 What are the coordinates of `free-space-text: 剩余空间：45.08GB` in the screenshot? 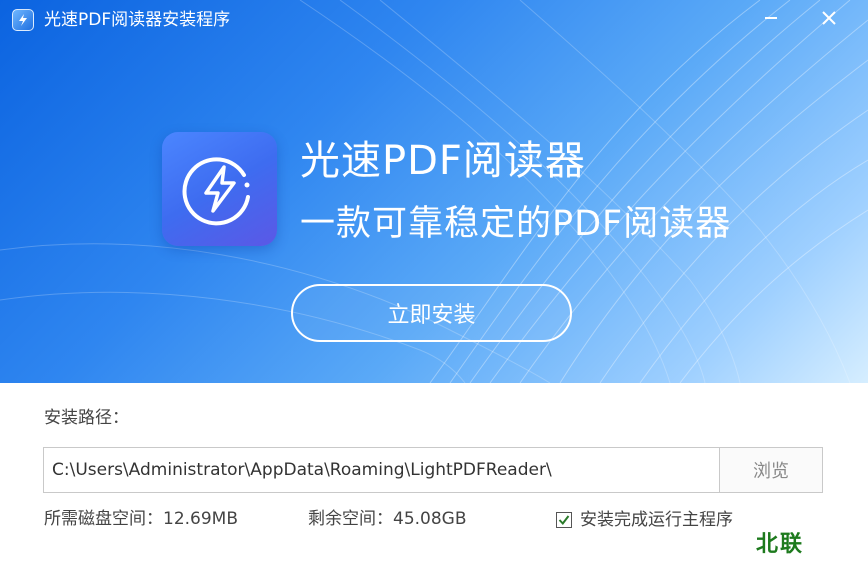 It's located at (387, 519).